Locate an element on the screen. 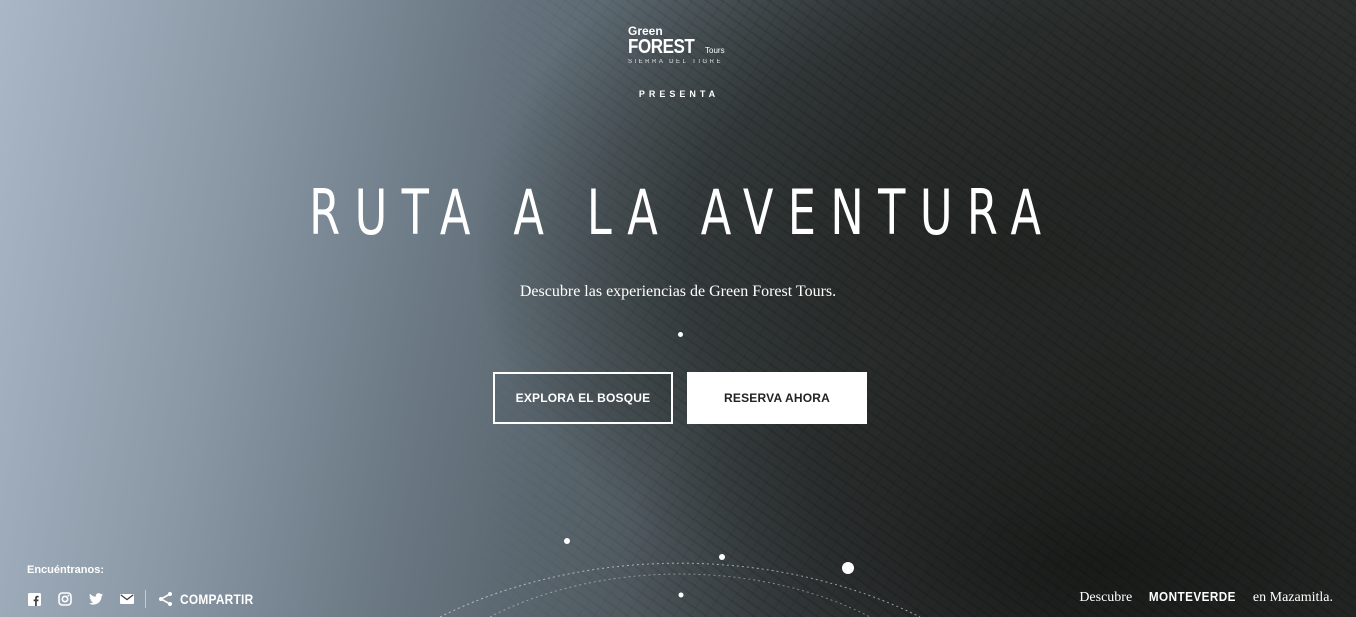 The height and width of the screenshot is (617, 1356). reserve-now-button: RESERVA AHORA is located at coordinates (777, 398).